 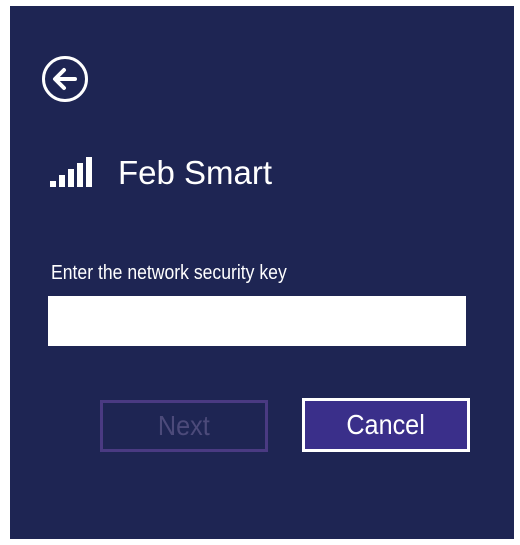 I want to click on security-key-label: Enter the network security key, so click(x=169, y=273).